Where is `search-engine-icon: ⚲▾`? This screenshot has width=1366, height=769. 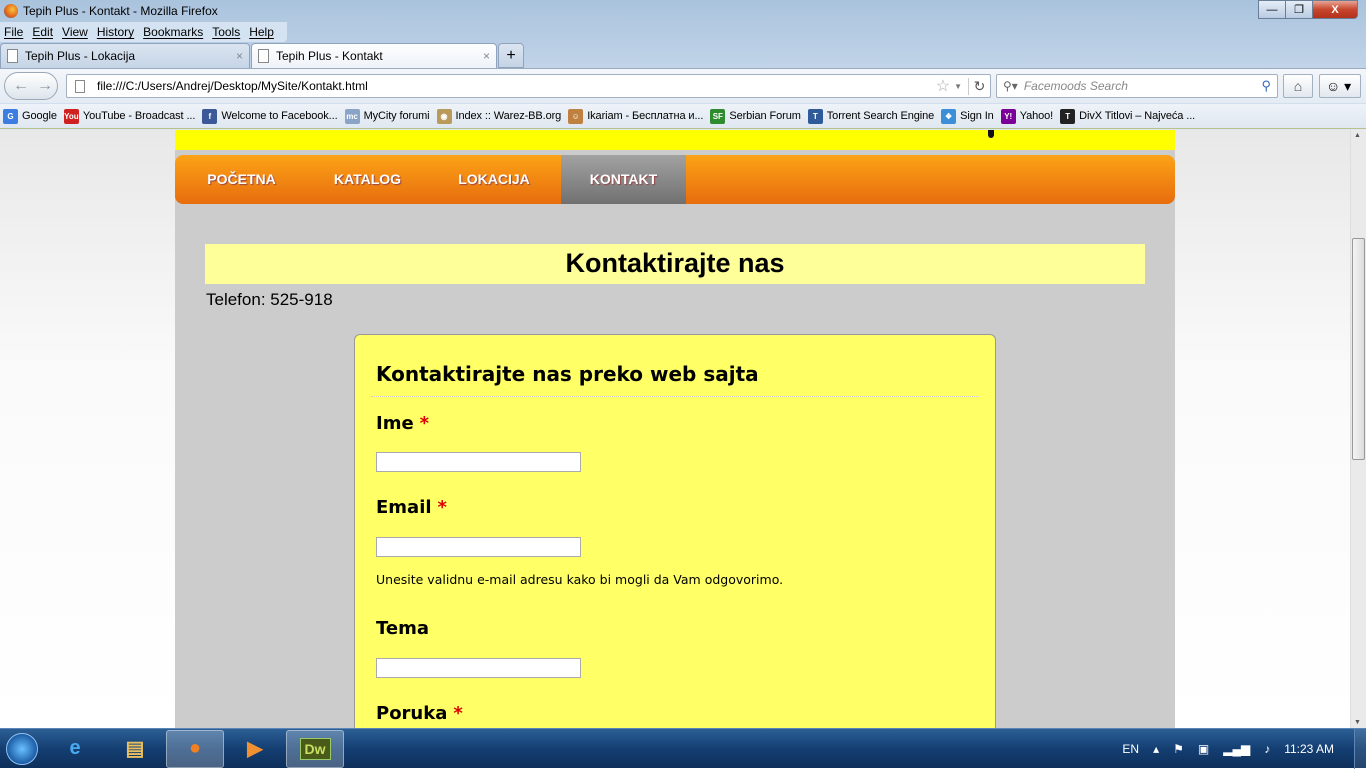 search-engine-icon: ⚲▾ is located at coordinates (1010, 86).